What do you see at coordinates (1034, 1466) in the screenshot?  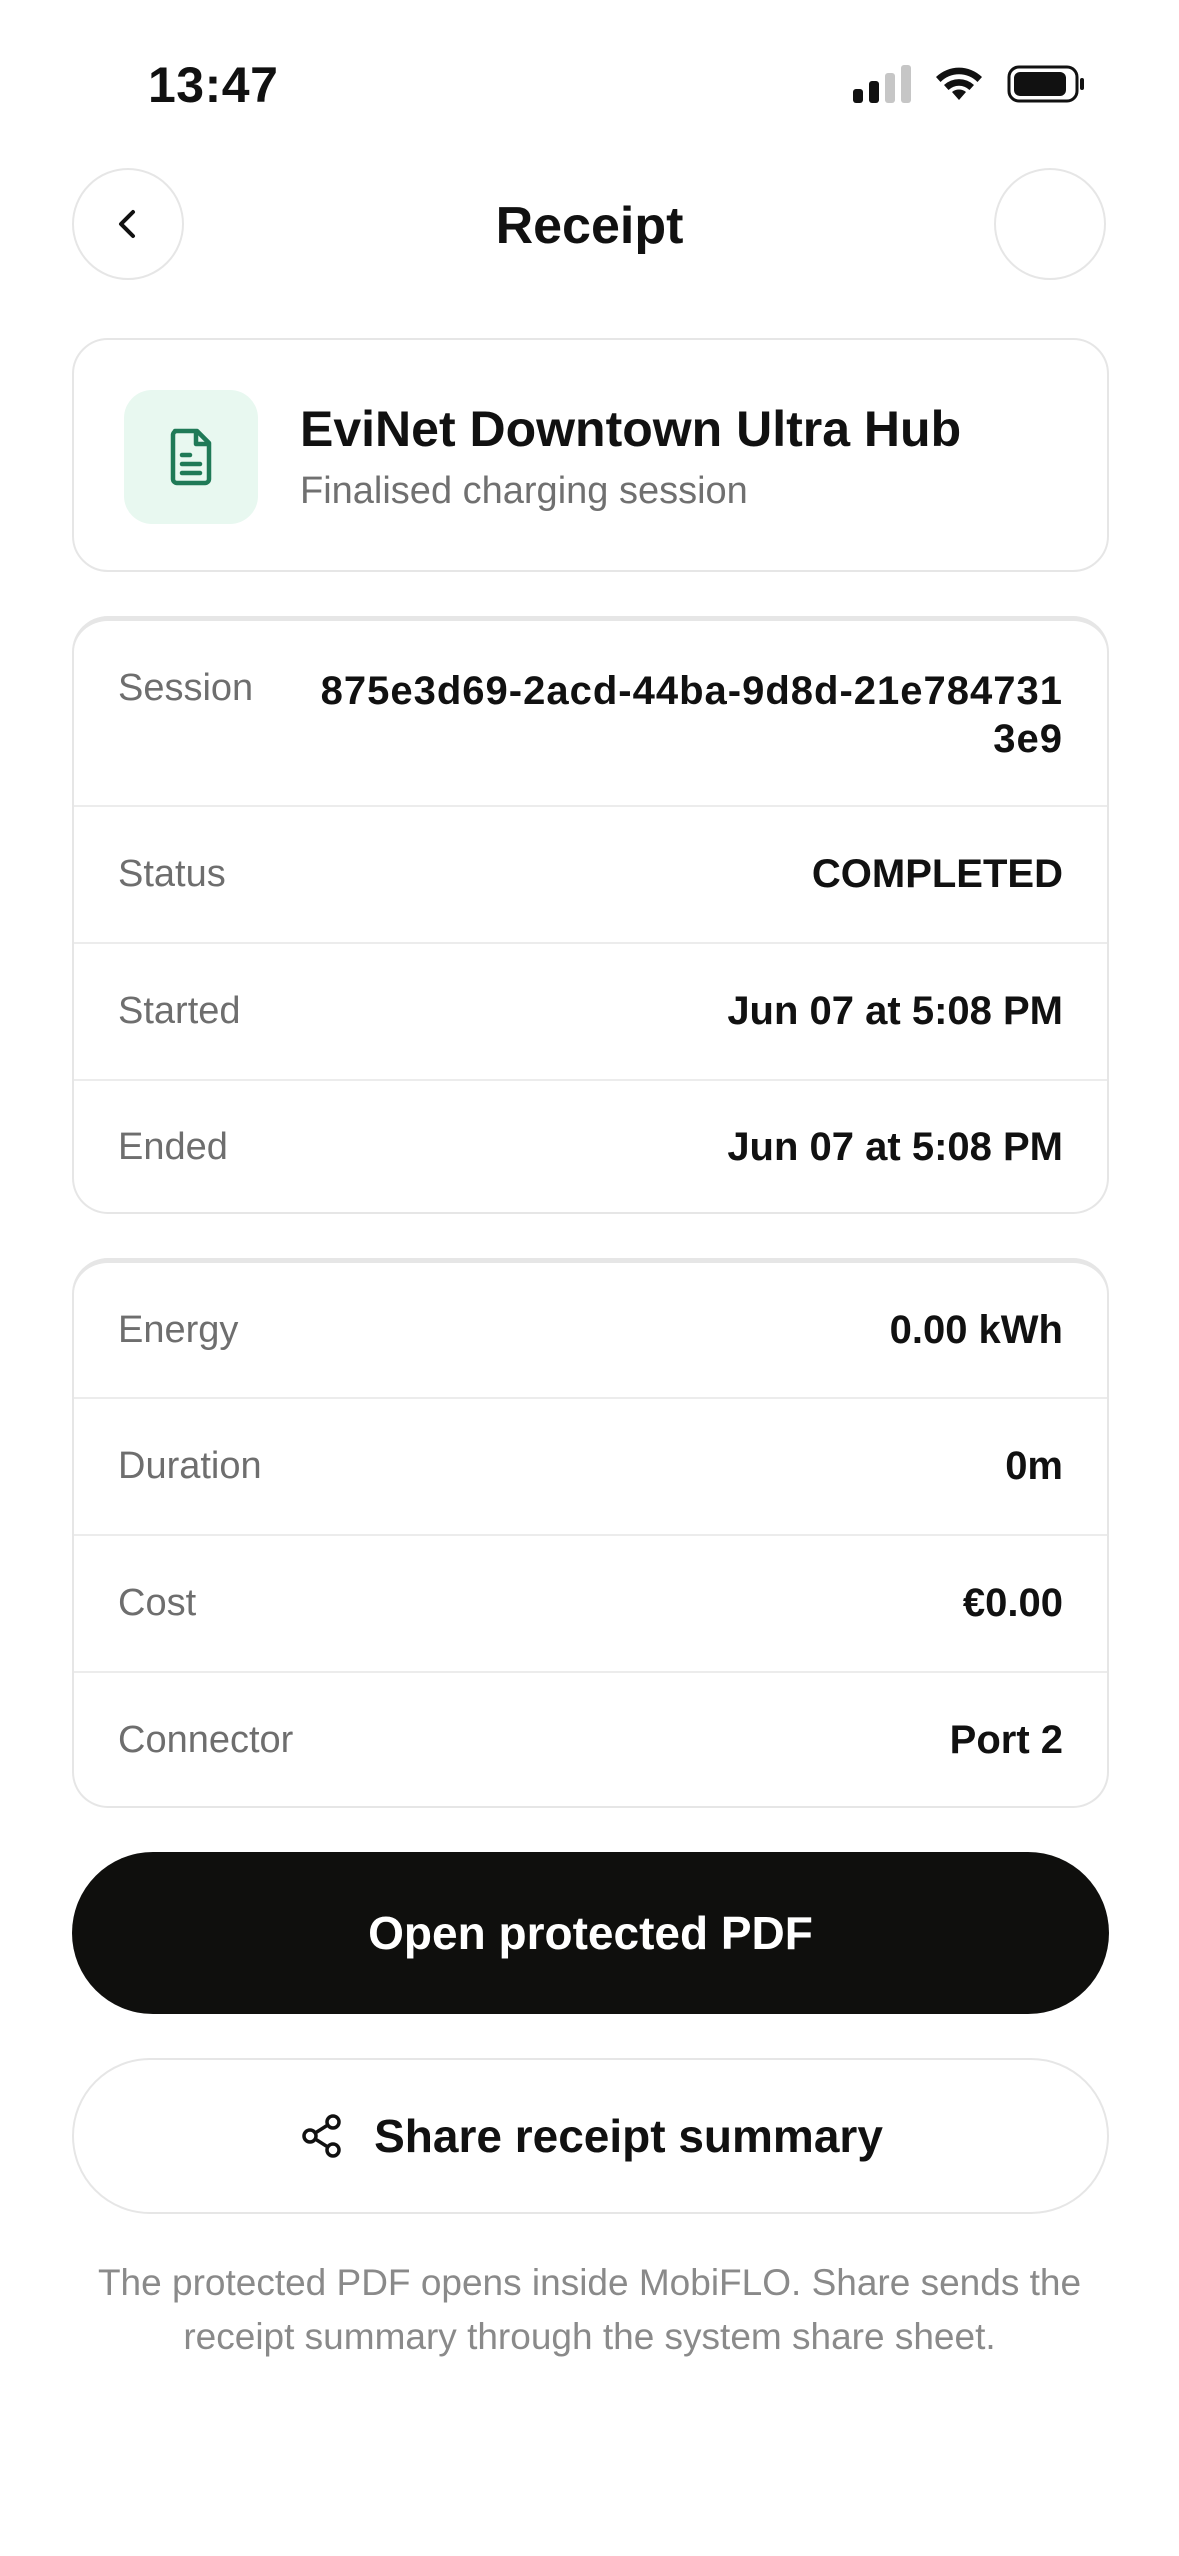 I see `duration-value: 0m` at bounding box center [1034, 1466].